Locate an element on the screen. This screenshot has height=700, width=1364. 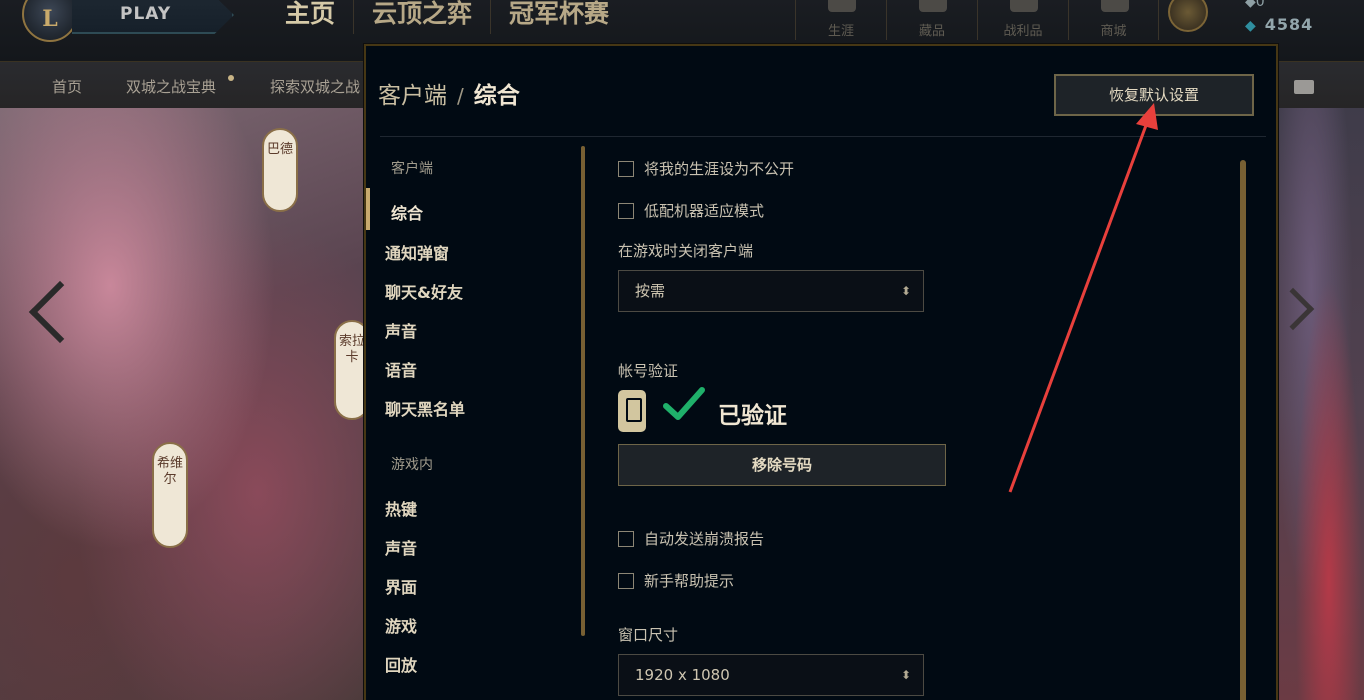
champion-name-tag: 巴德 is located at coordinates (280, 170).